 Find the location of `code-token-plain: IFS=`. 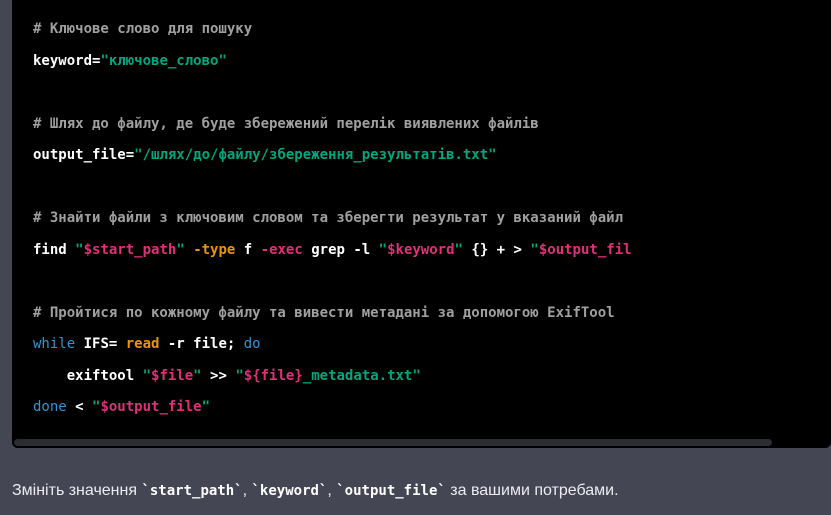

code-token-plain: IFS= is located at coordinates (100, 344).